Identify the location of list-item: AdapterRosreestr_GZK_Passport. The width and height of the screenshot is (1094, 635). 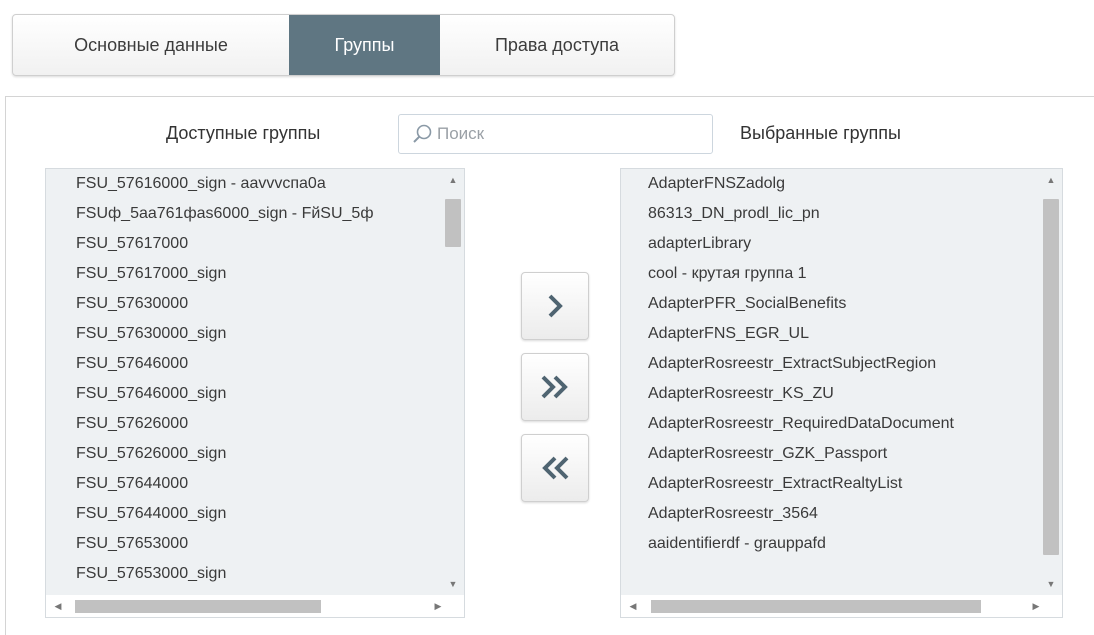
(830, 454).